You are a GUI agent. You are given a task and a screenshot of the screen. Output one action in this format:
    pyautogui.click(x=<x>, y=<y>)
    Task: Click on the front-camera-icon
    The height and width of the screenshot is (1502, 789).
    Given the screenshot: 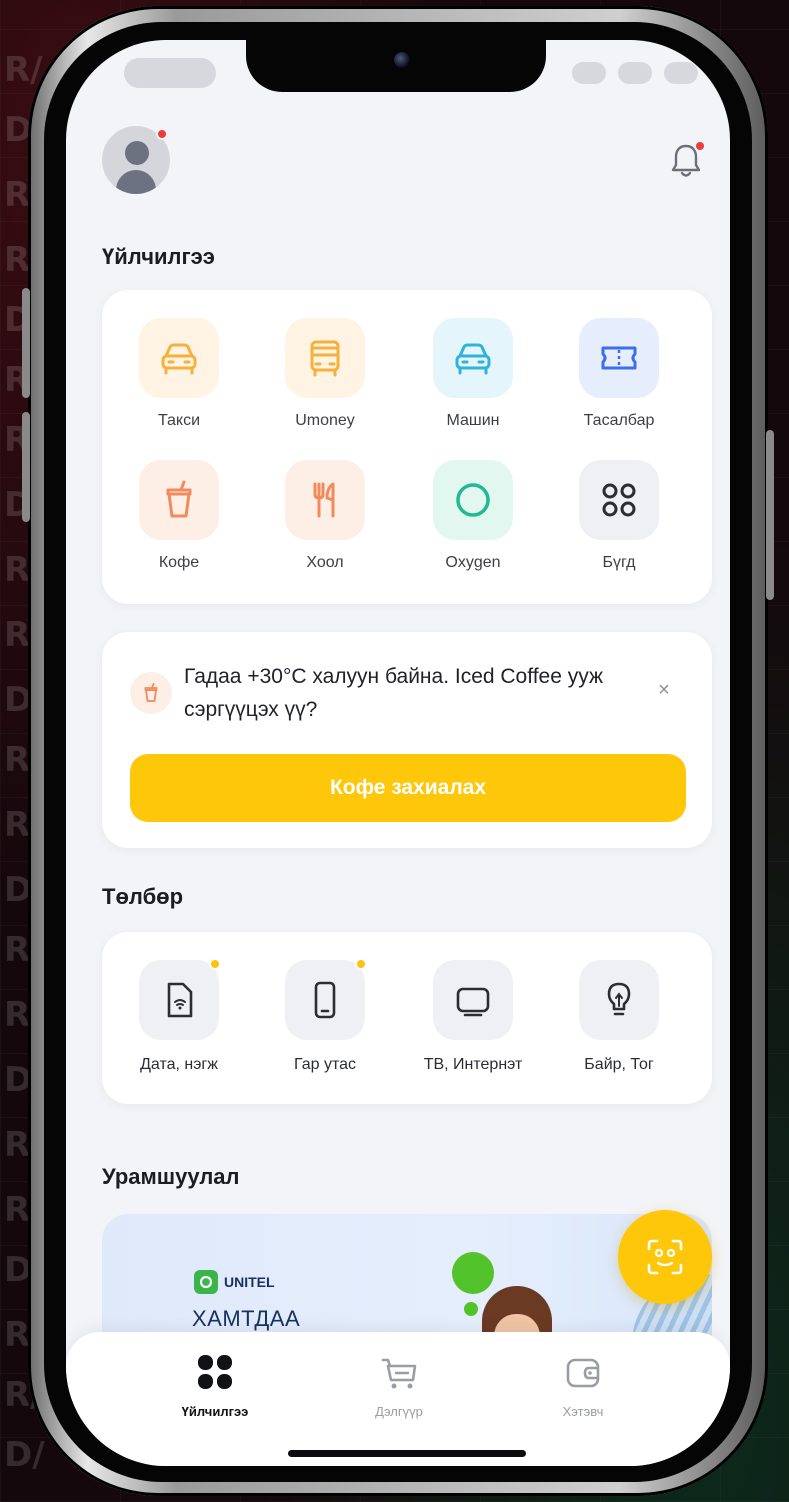 What is the action you would take?
    pyautogui.click(x=402, y=60)
    